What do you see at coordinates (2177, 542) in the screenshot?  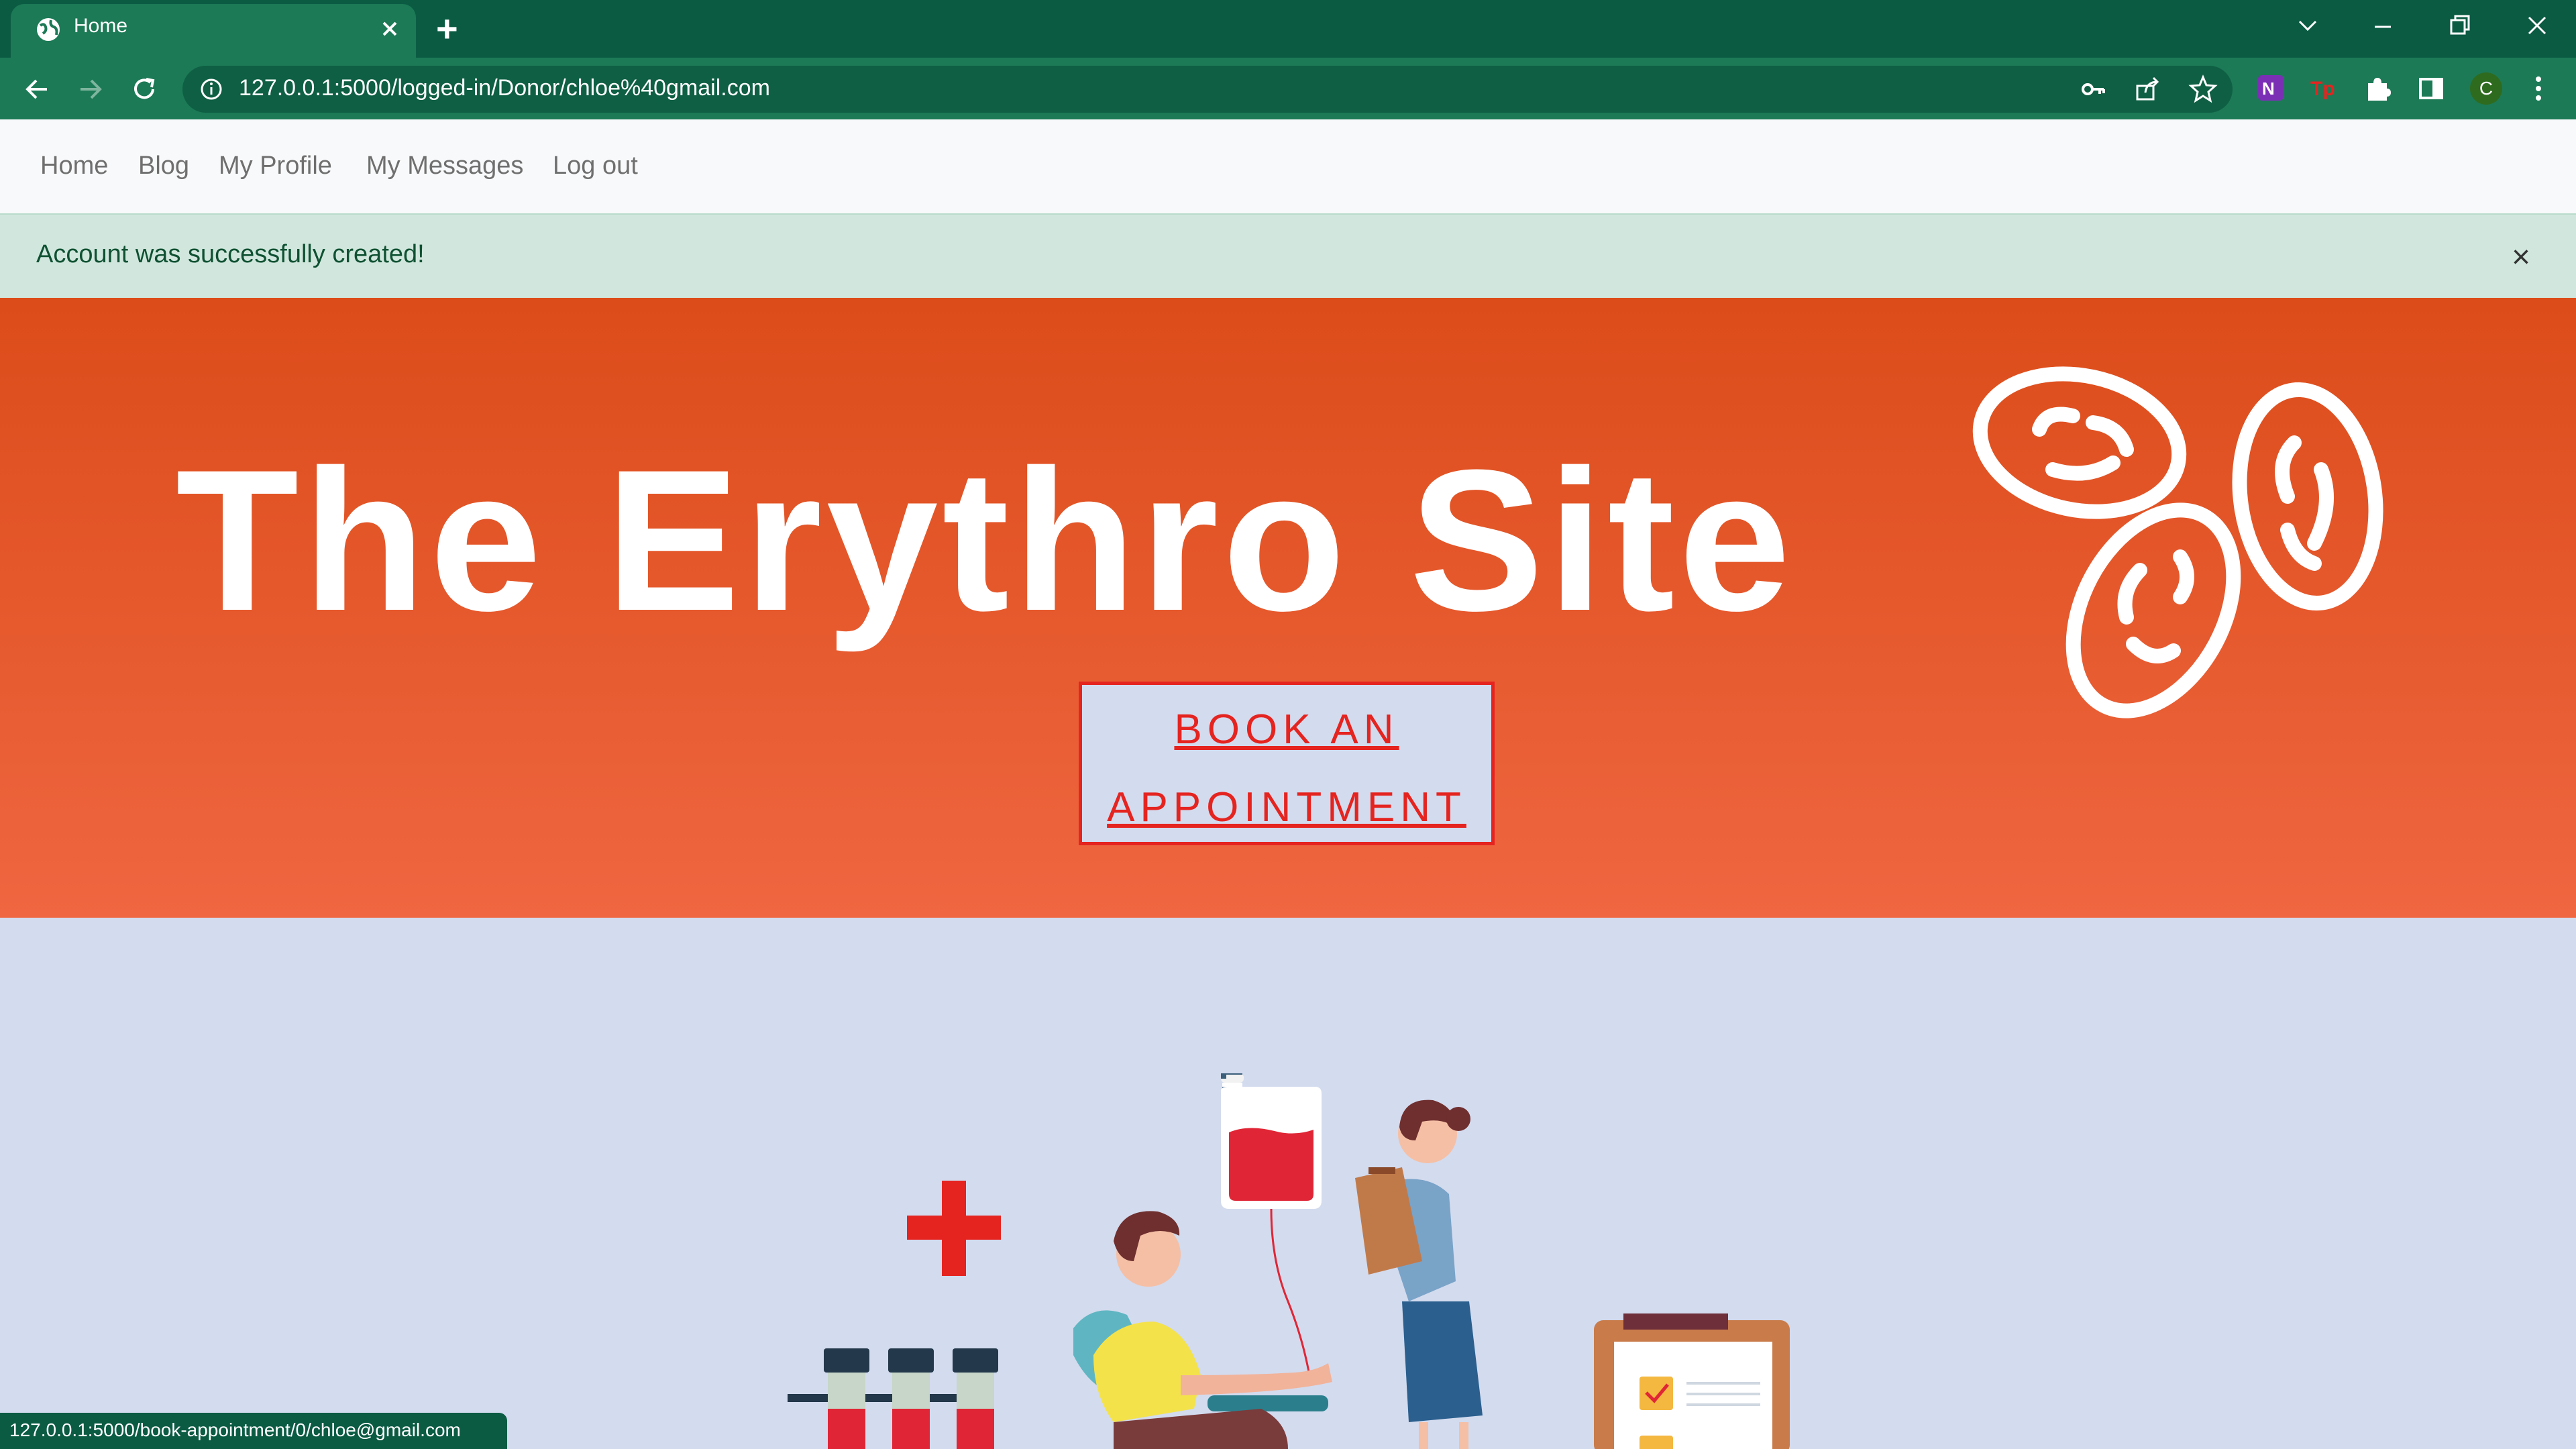 I see `blood-cell-icon` at bounding box center [2177, 542].